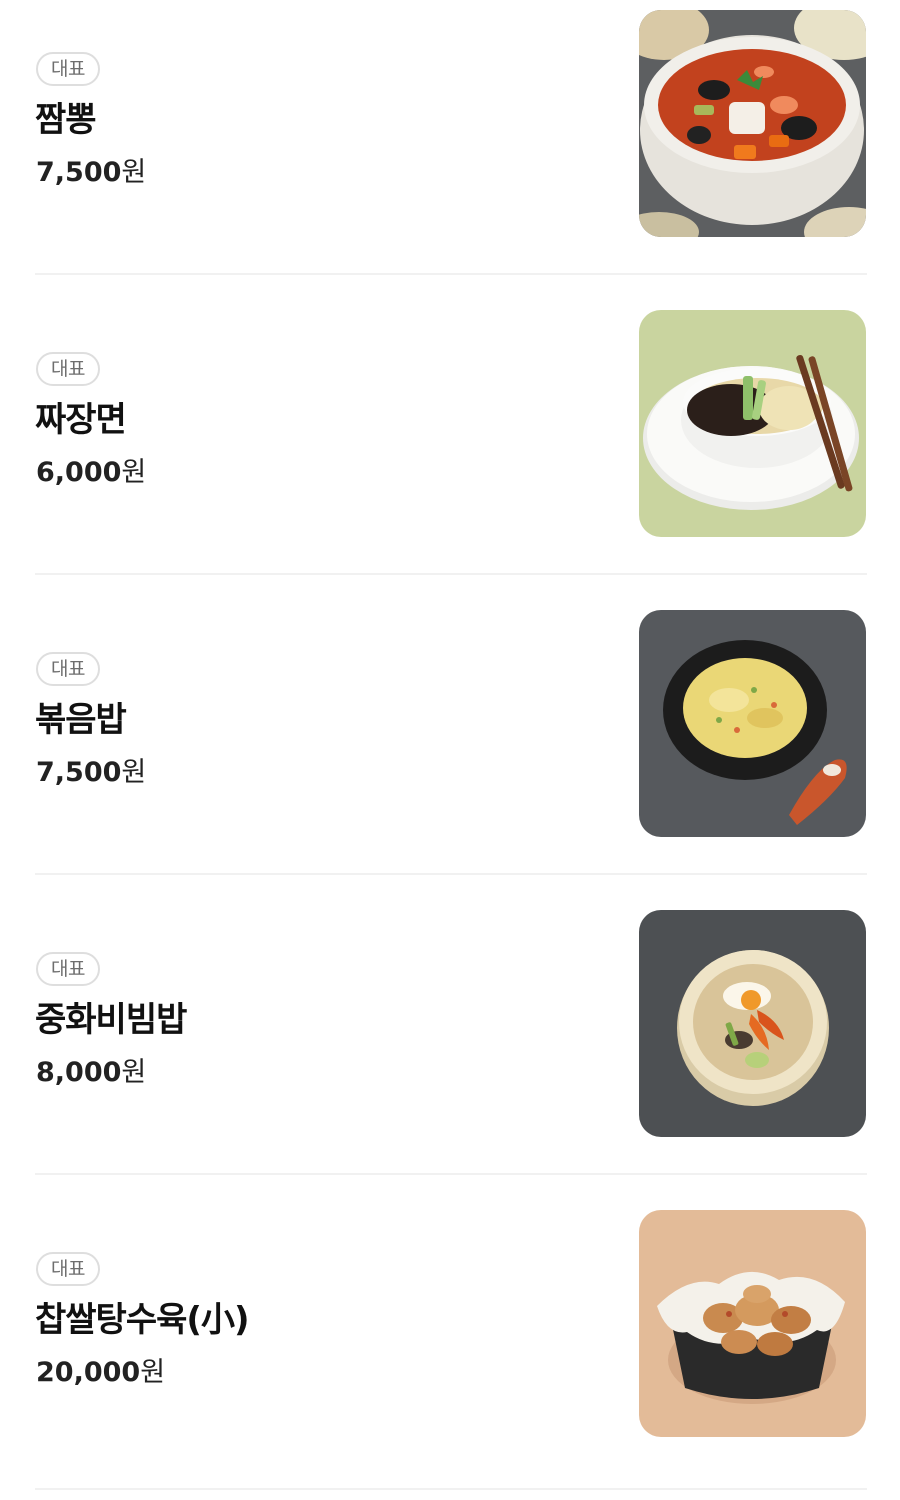  I want to click on price-value: 8,000, so click(79, 1072).